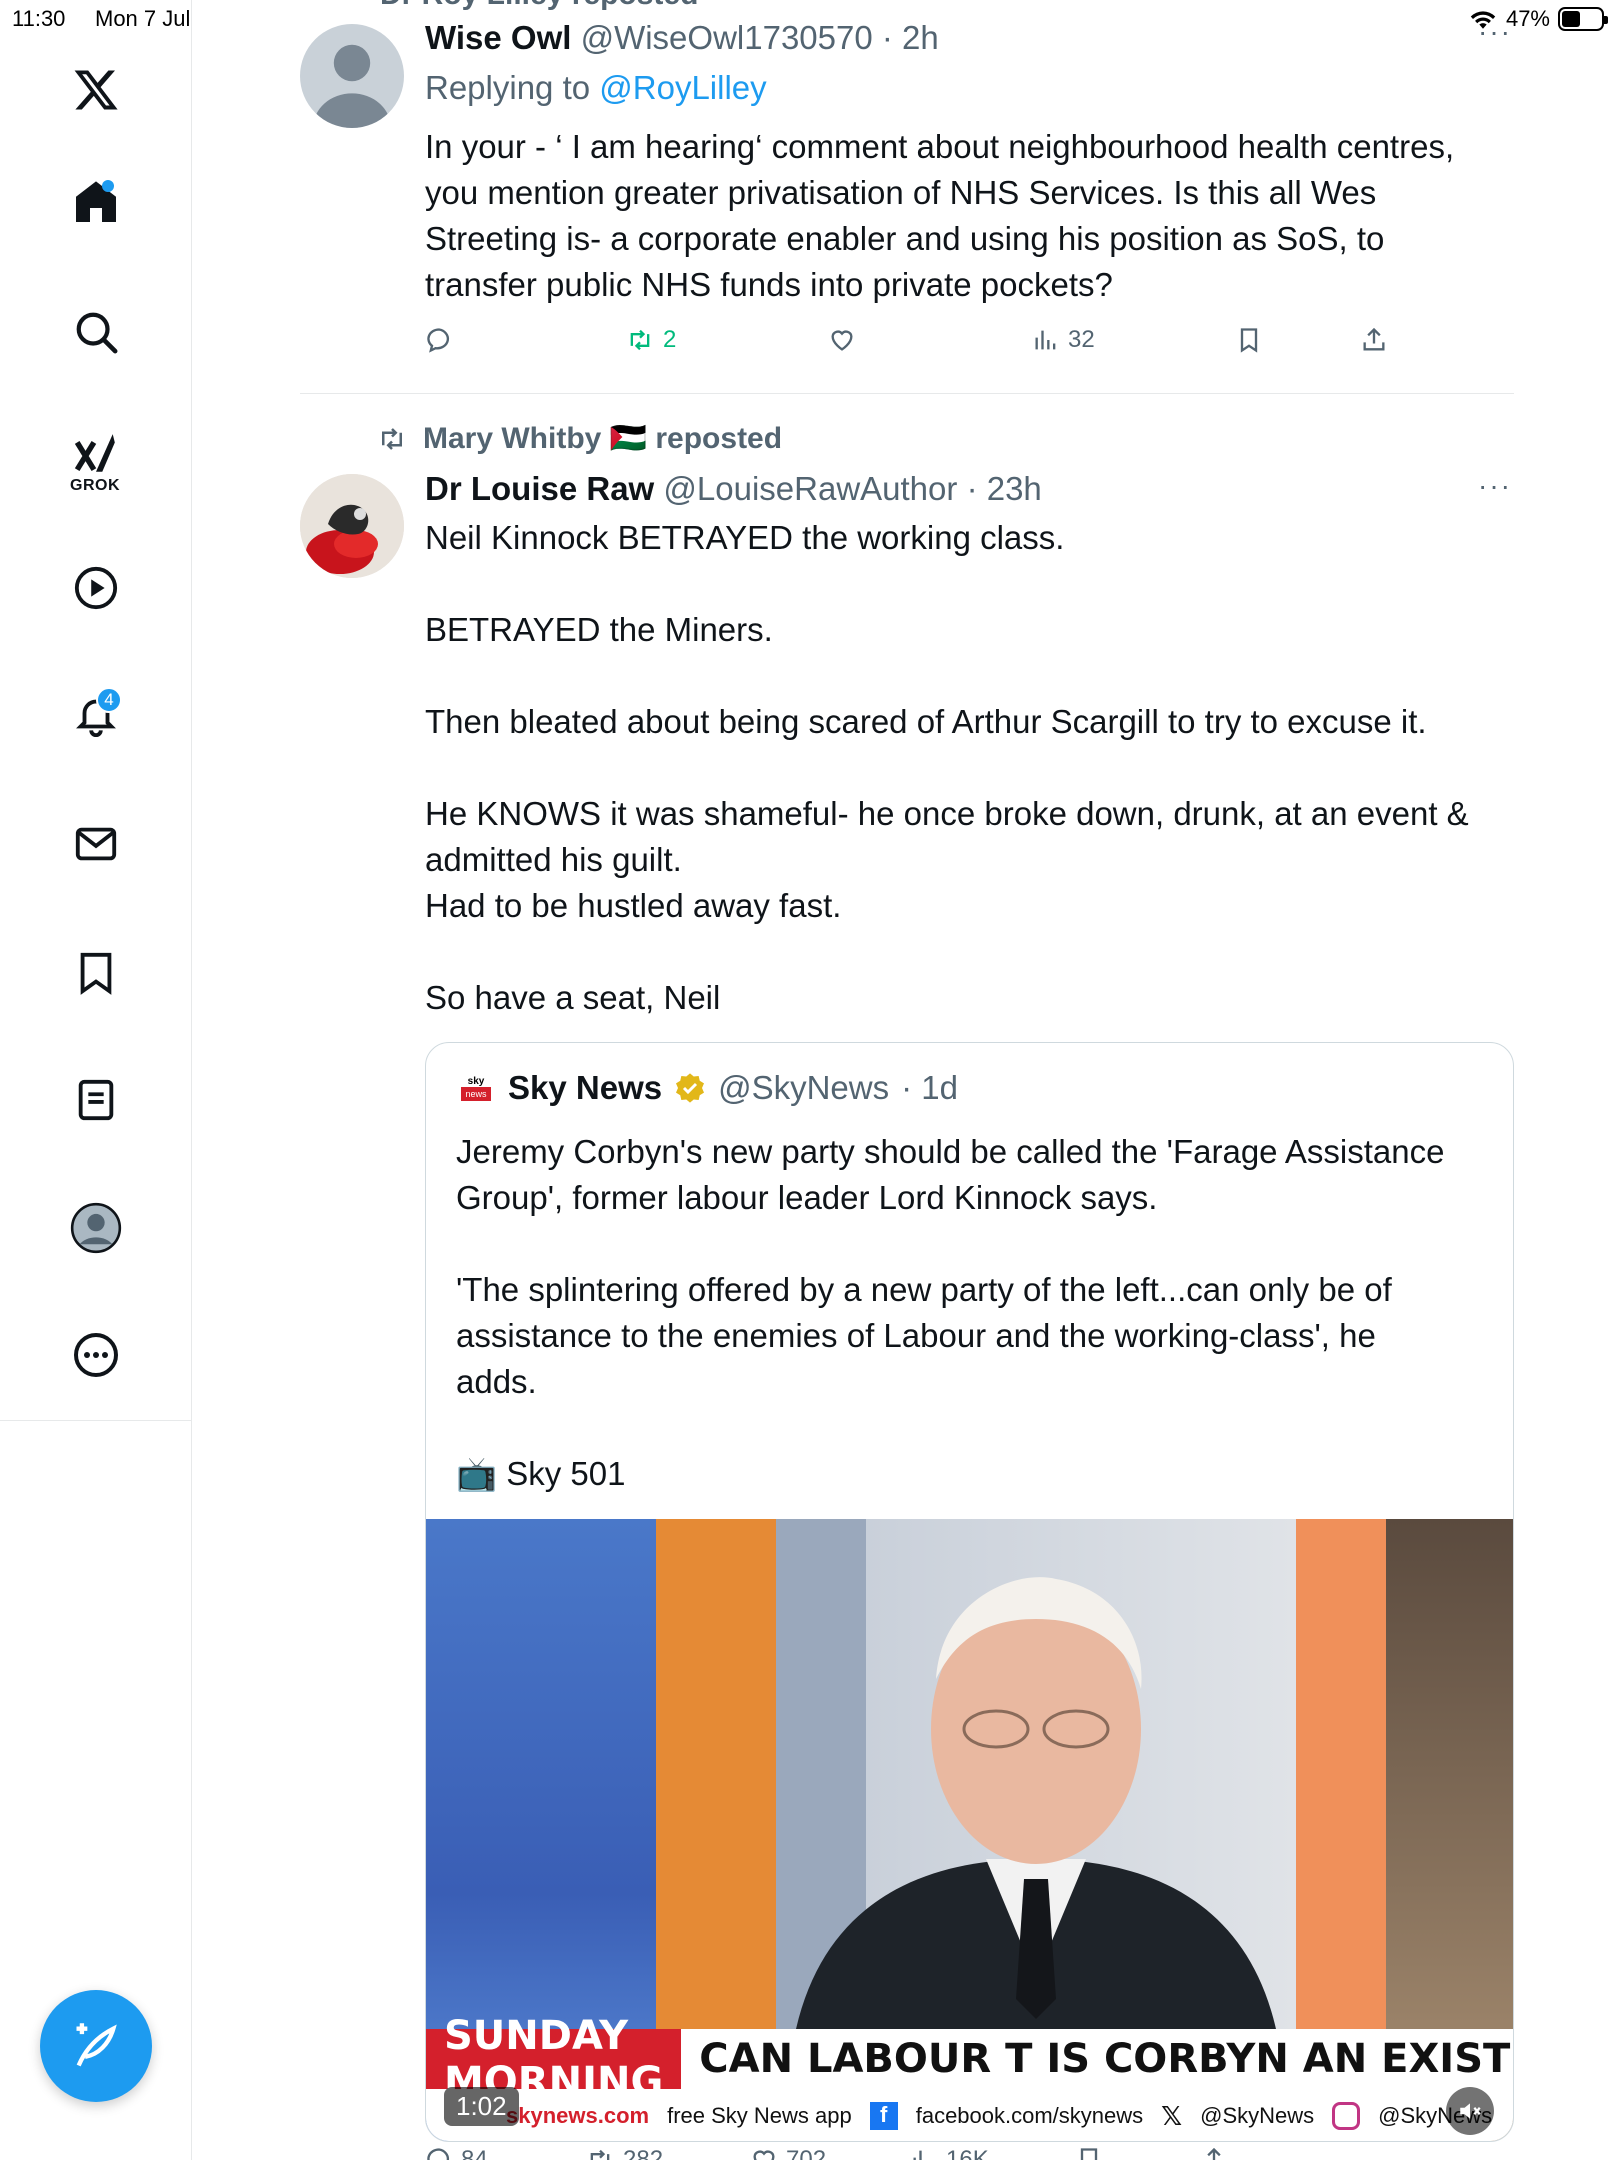 The height and width of the screenshot is (2160, 1620). I want to click on channel-line: 📺 Sky 501, so click(541, 1473).